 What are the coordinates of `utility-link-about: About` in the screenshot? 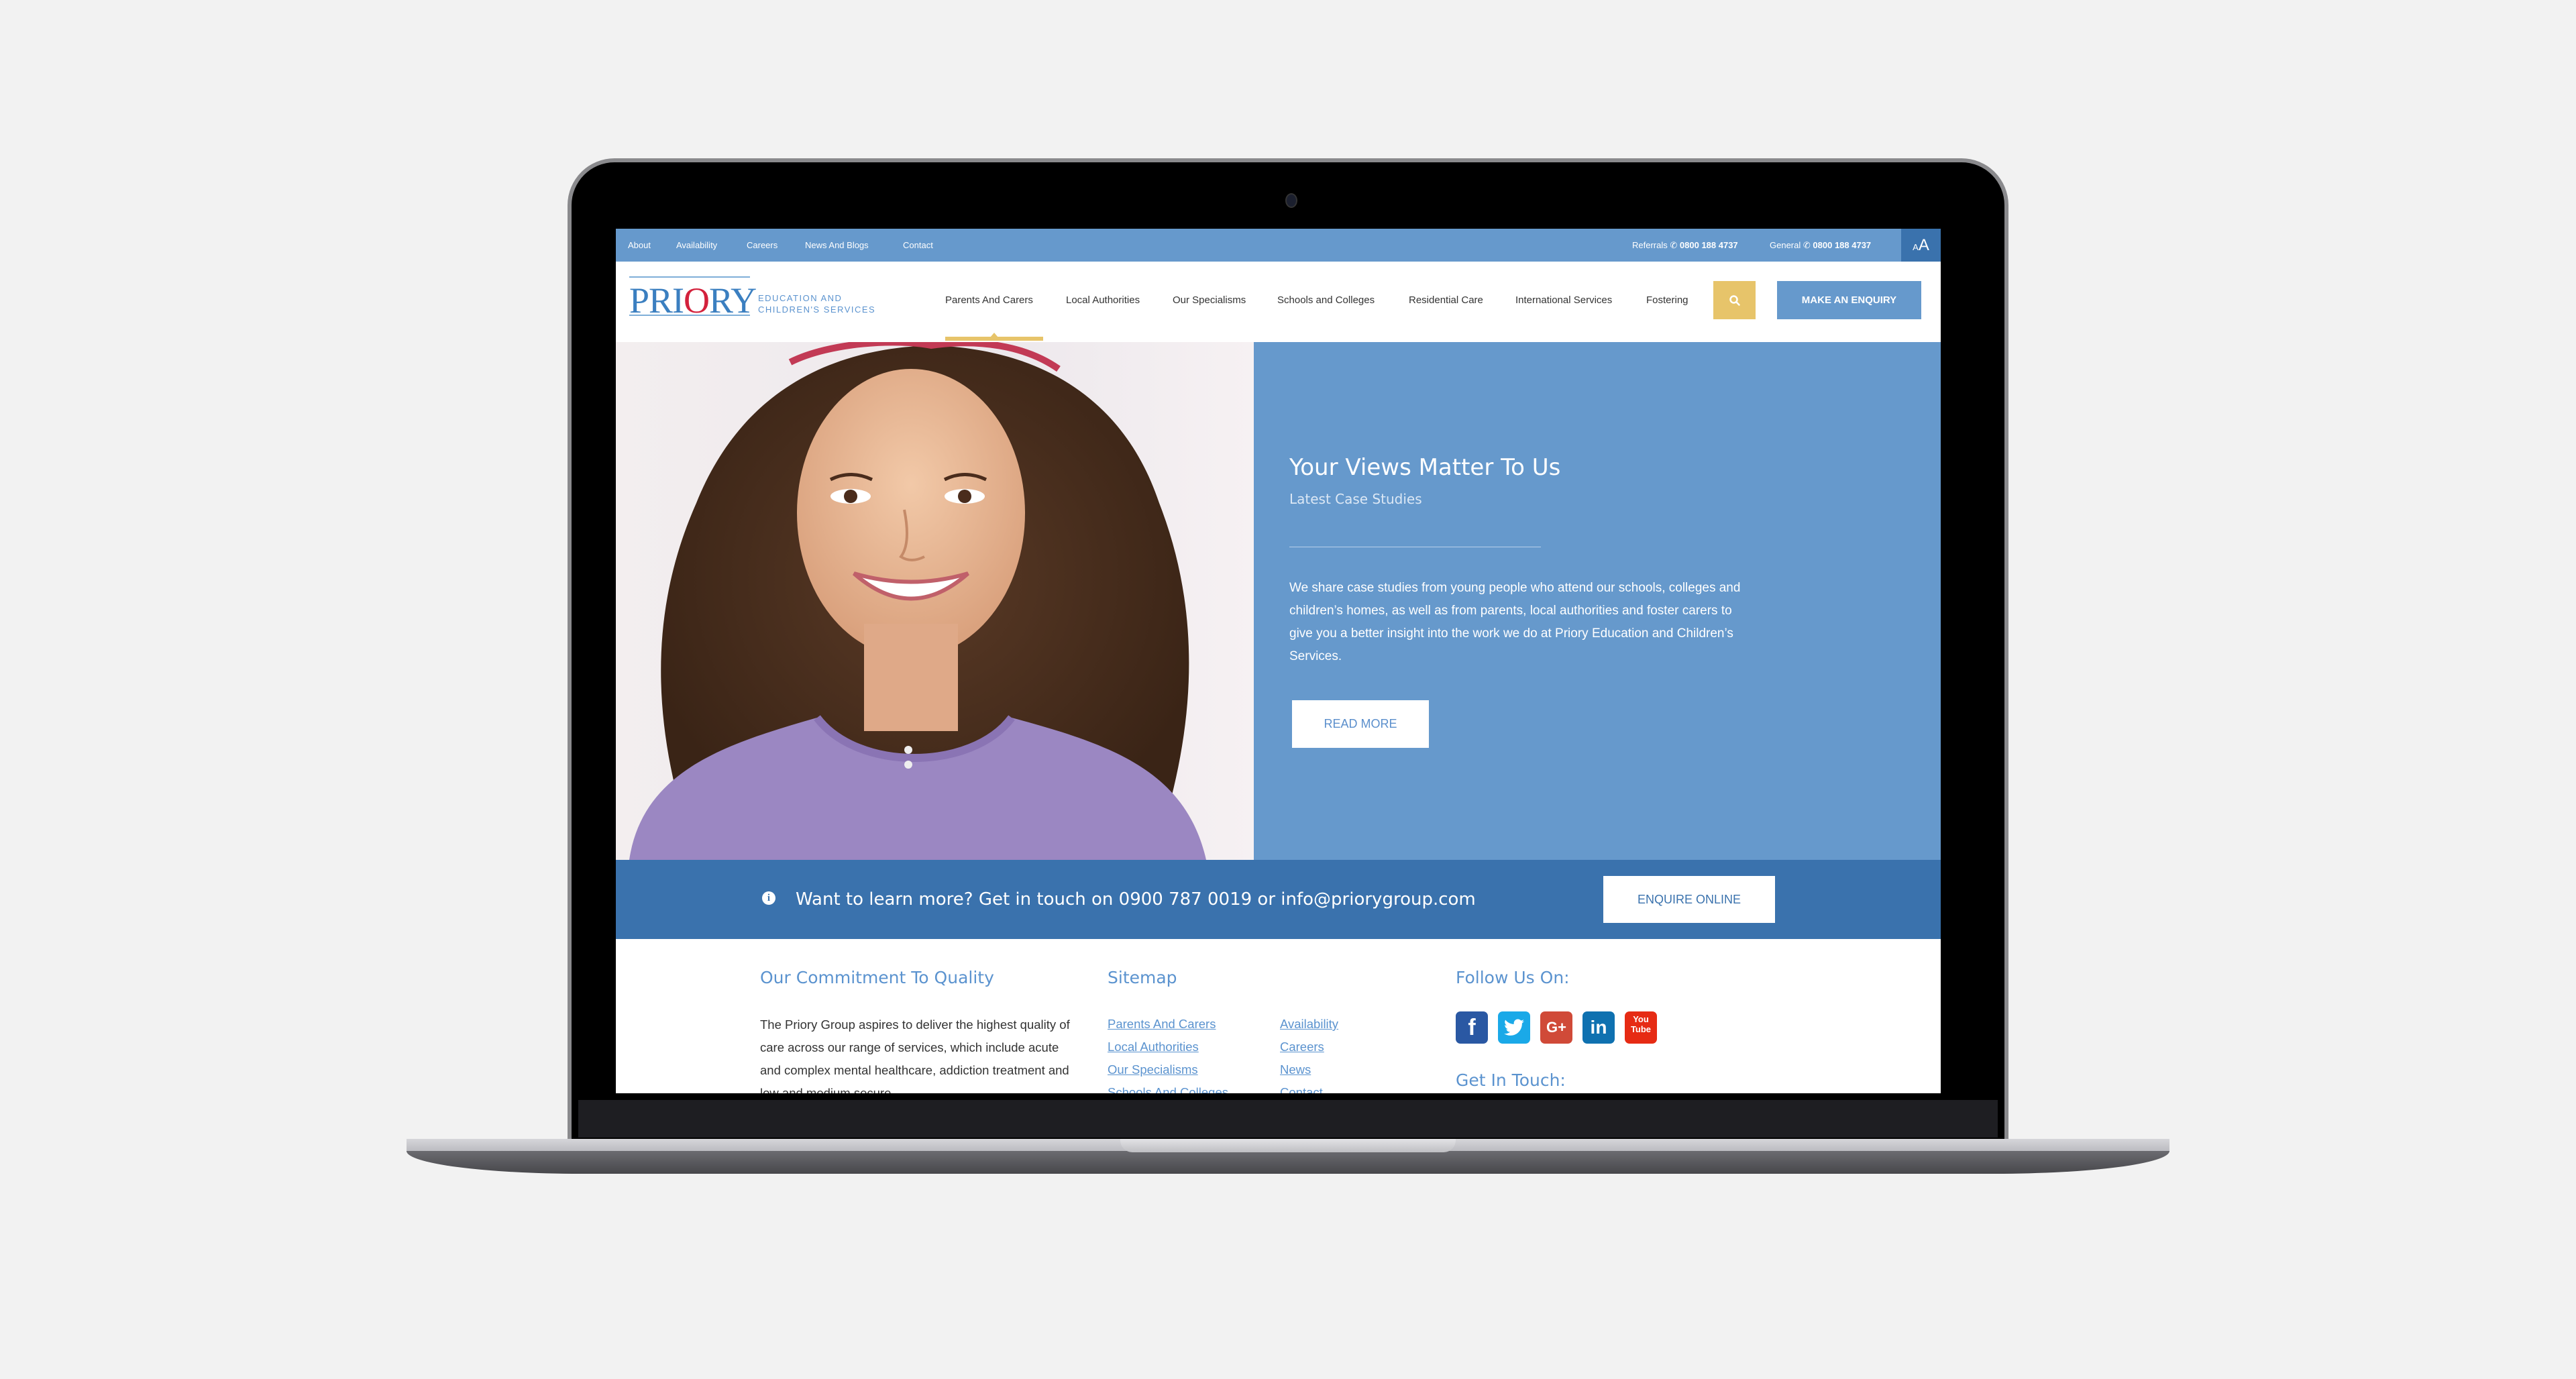 It's located at (639, 245).